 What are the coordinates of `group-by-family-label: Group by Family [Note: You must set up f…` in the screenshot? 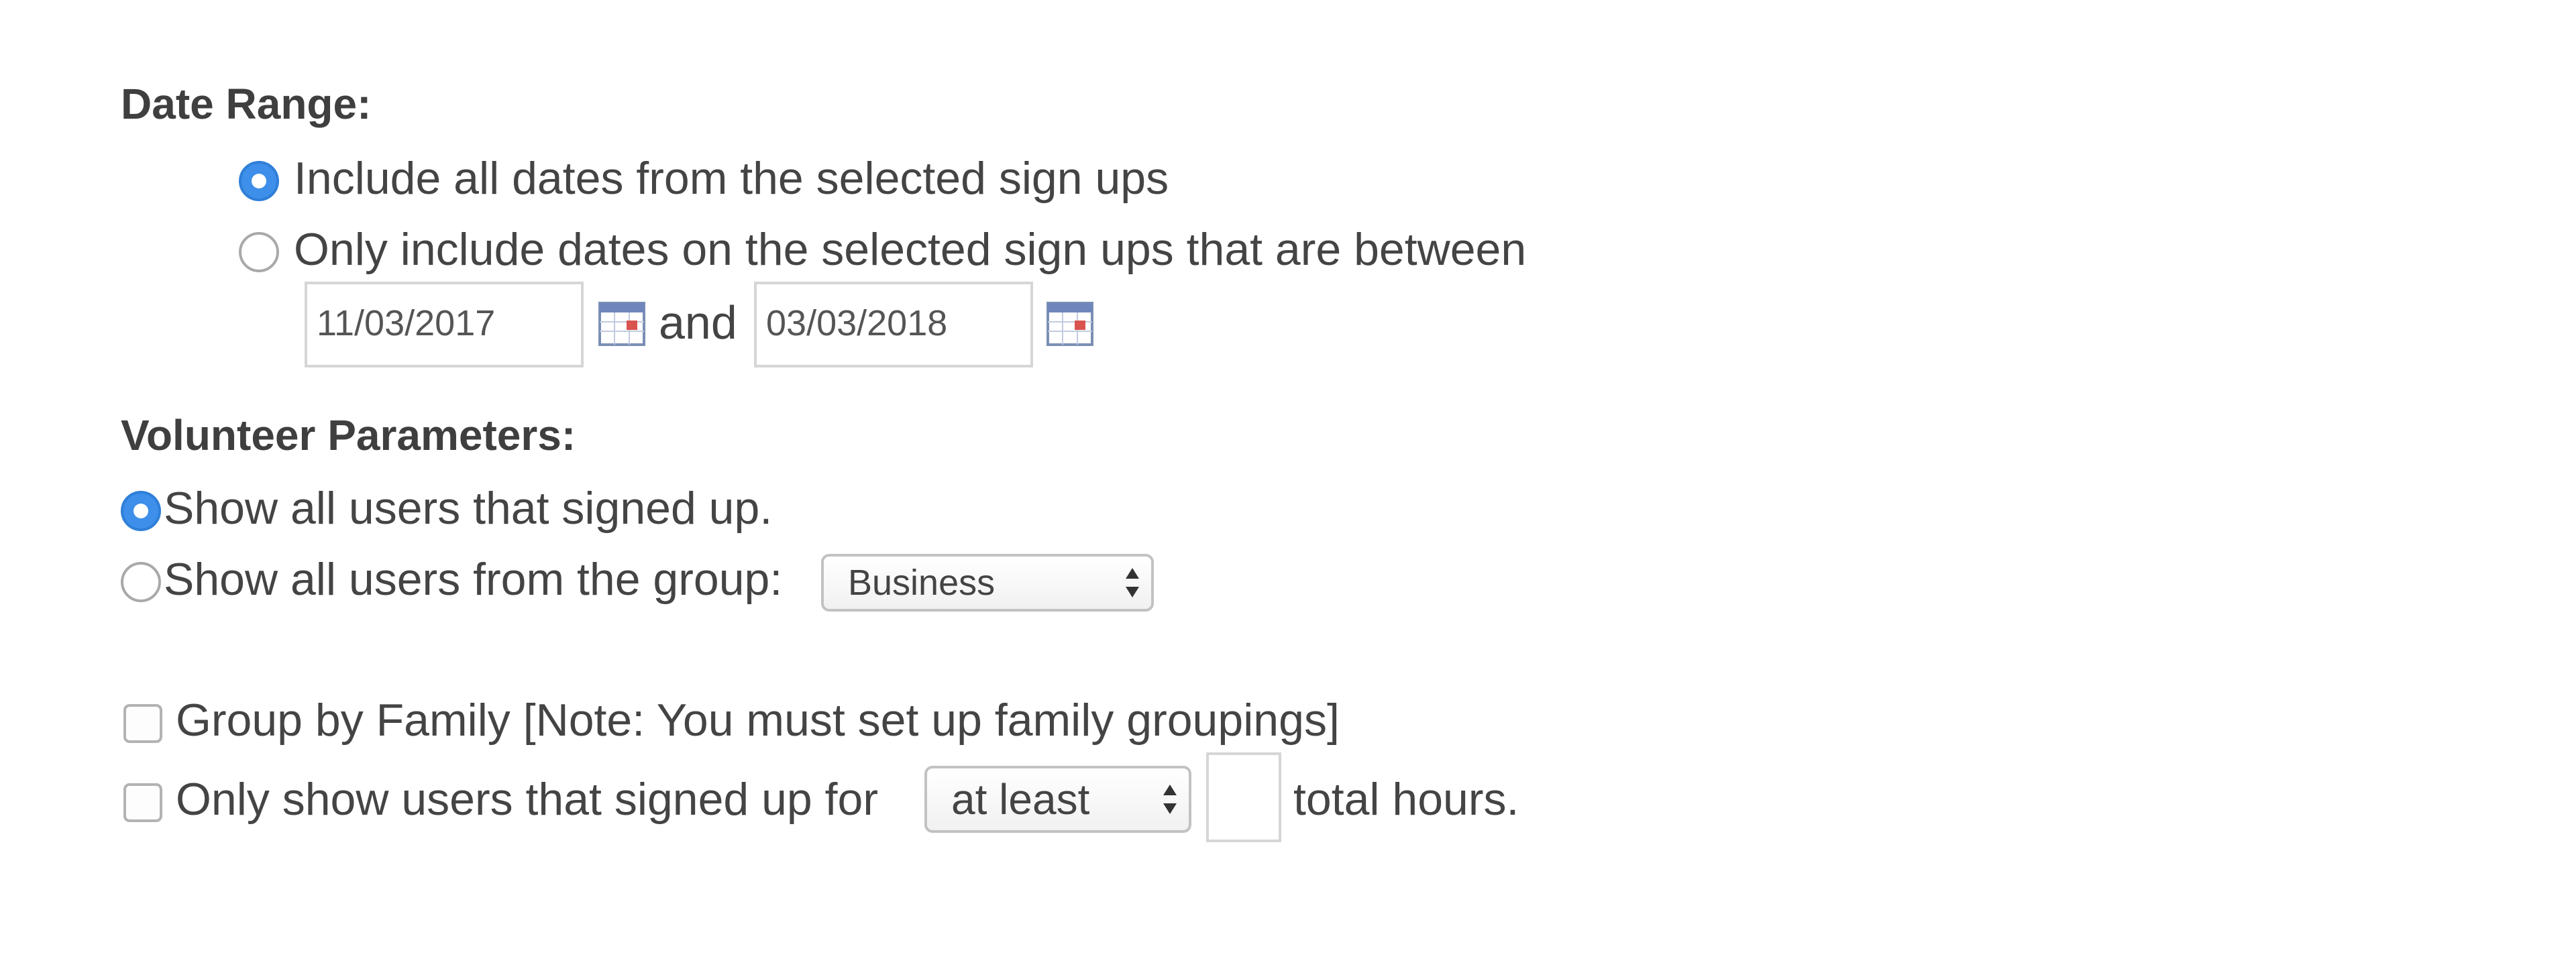 It's located at (758, 720).